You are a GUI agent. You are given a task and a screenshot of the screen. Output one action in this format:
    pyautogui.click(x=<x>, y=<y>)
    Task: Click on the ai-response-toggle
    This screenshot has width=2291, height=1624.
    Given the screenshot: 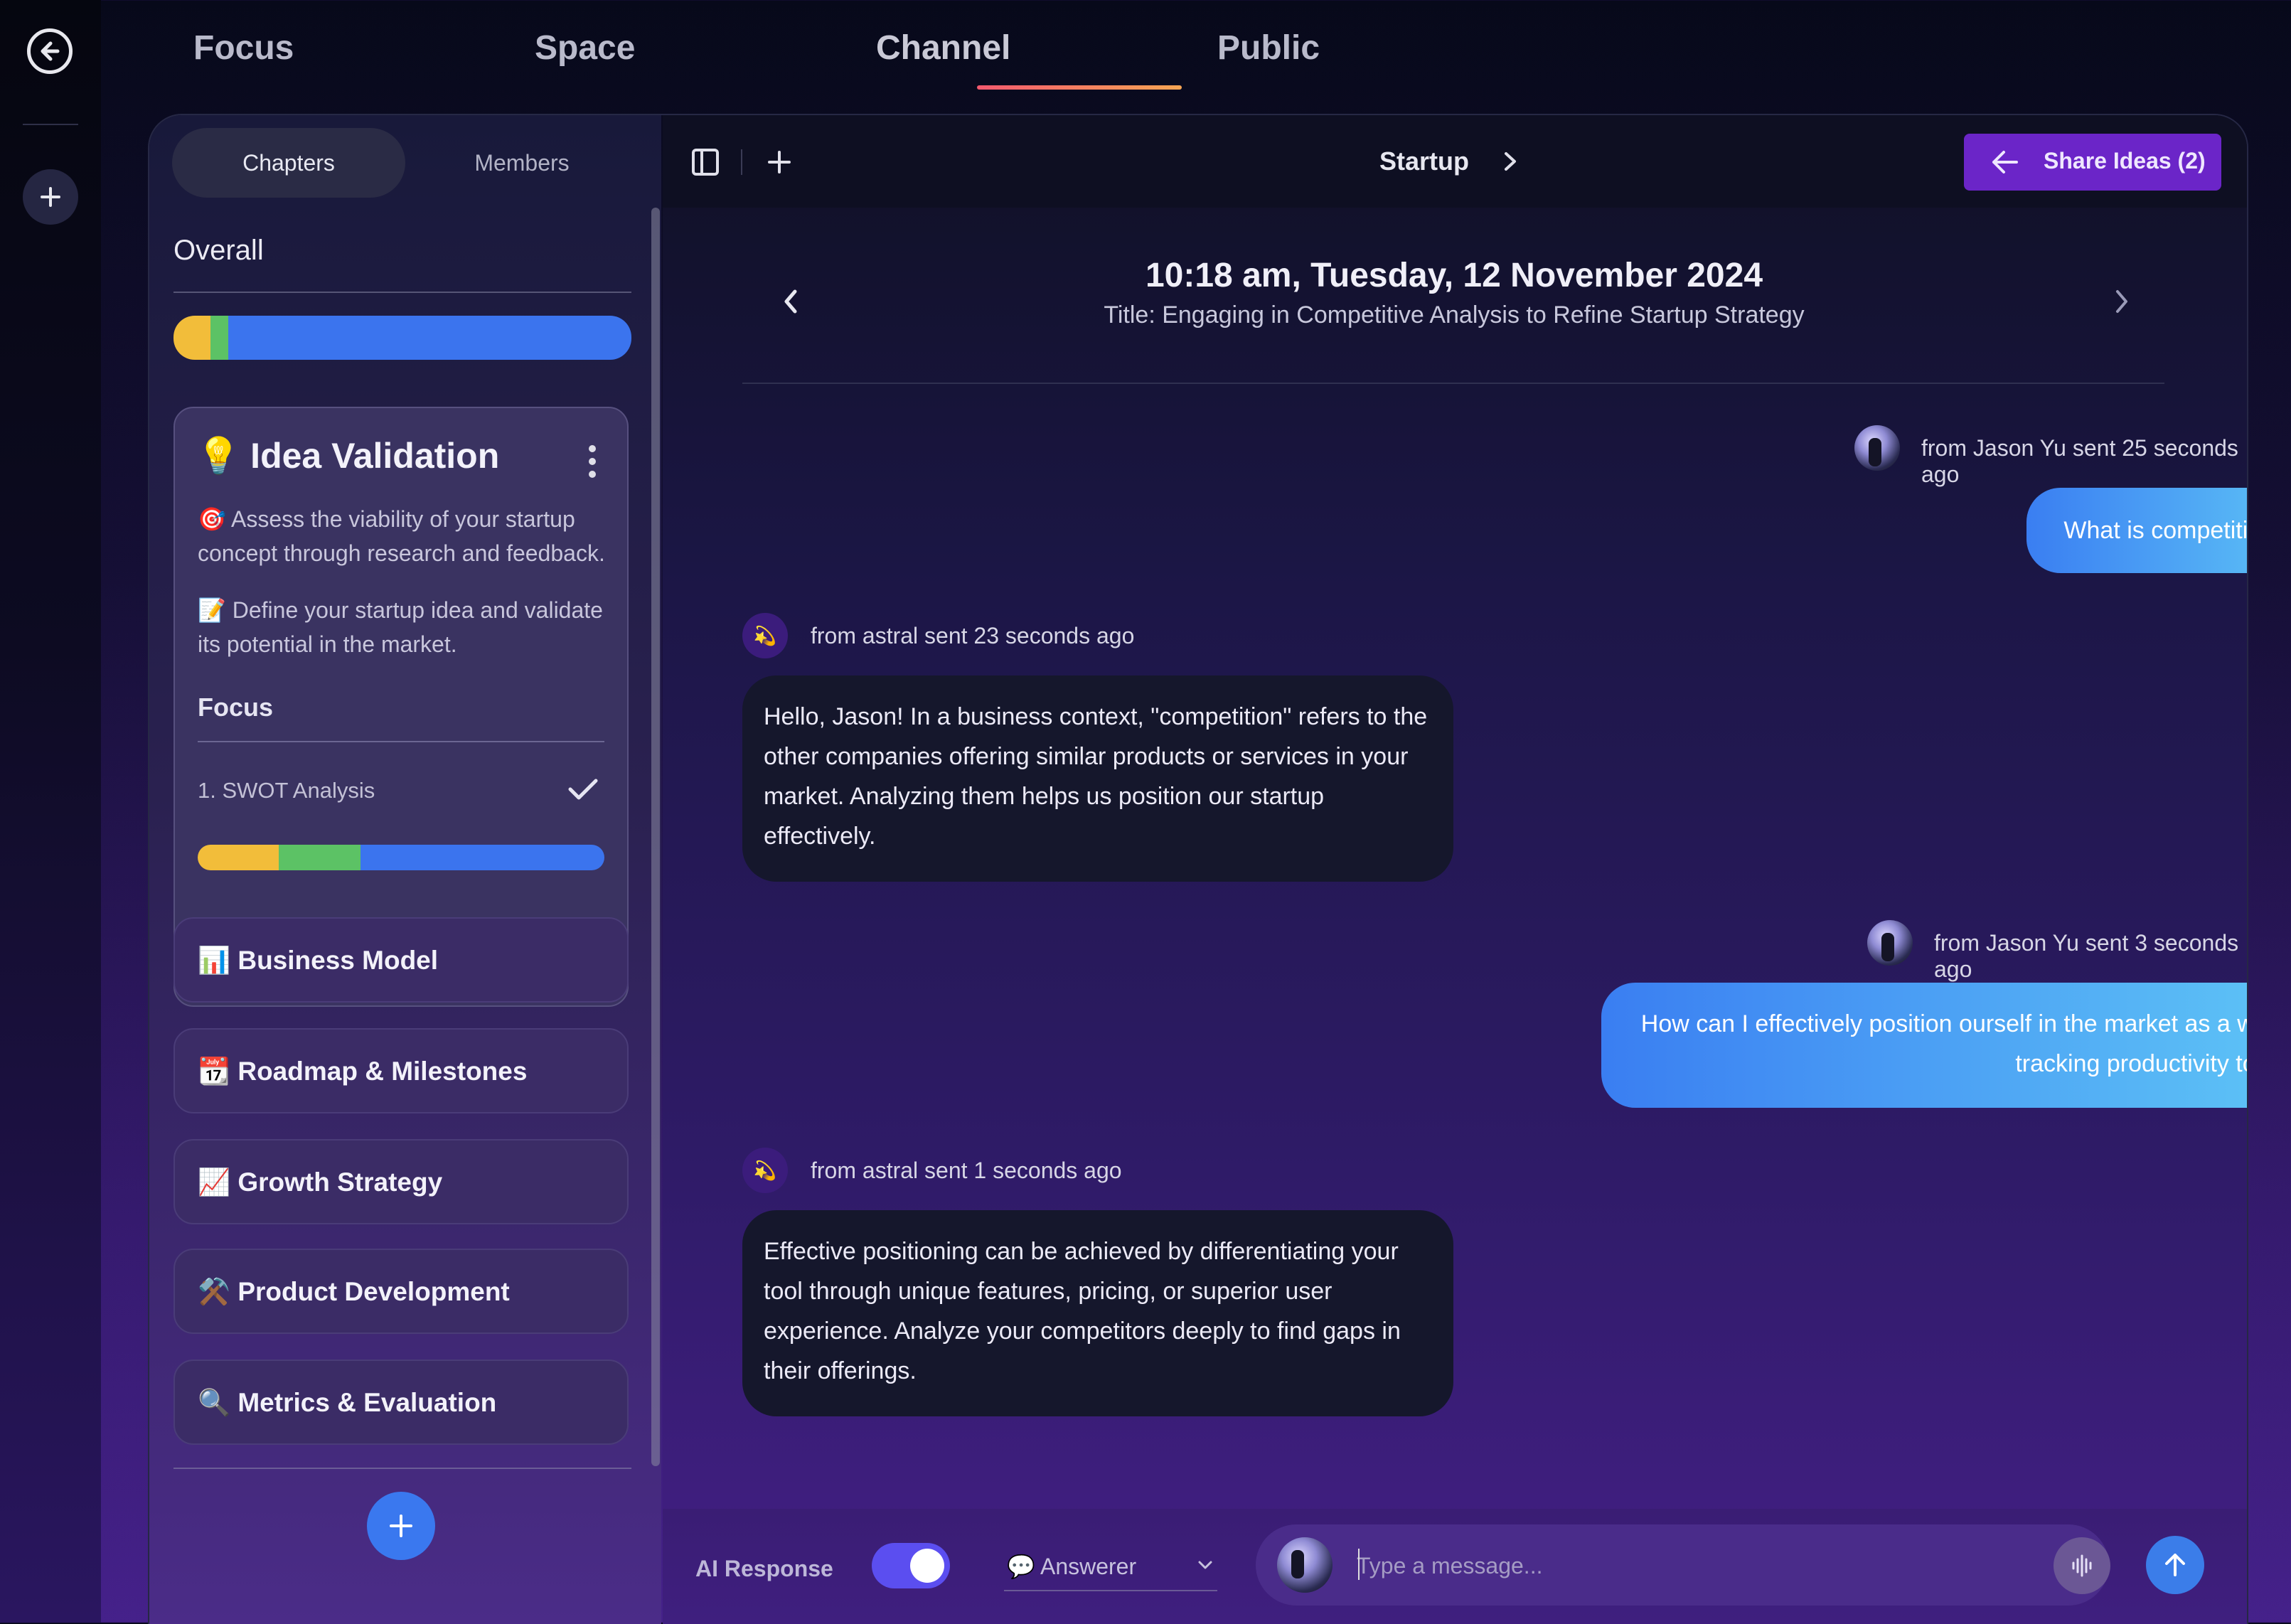 What is the action you would take?
    pyautogui.click(x=911, y=1565)
    